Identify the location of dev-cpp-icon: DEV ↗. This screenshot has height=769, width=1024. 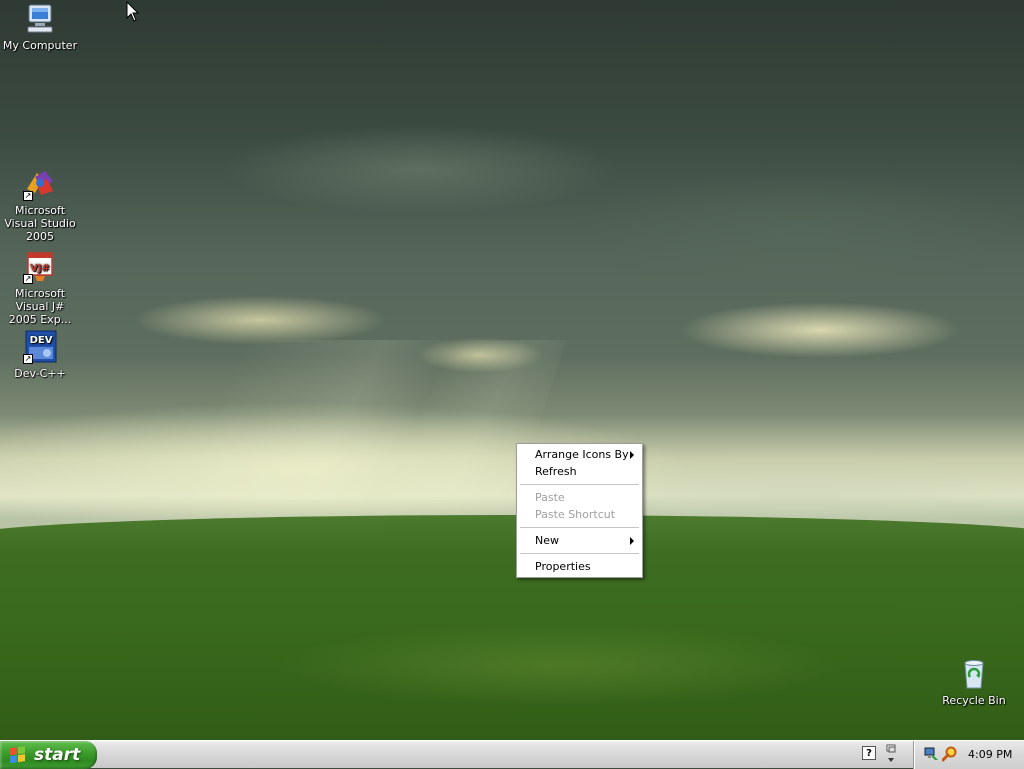
(40, 347).